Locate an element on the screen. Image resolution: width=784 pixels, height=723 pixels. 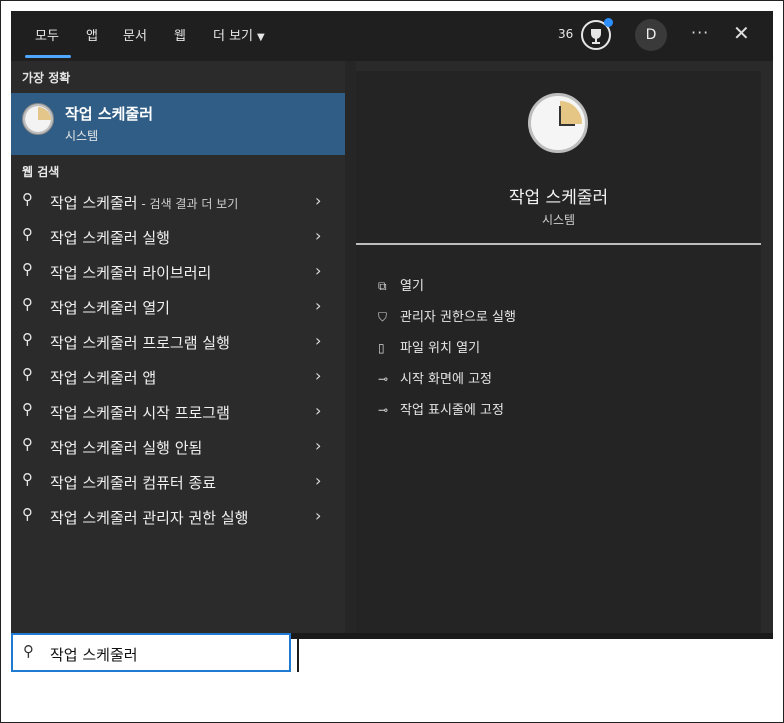
more-options-icon: ··· is located at coordinates (700, 32).